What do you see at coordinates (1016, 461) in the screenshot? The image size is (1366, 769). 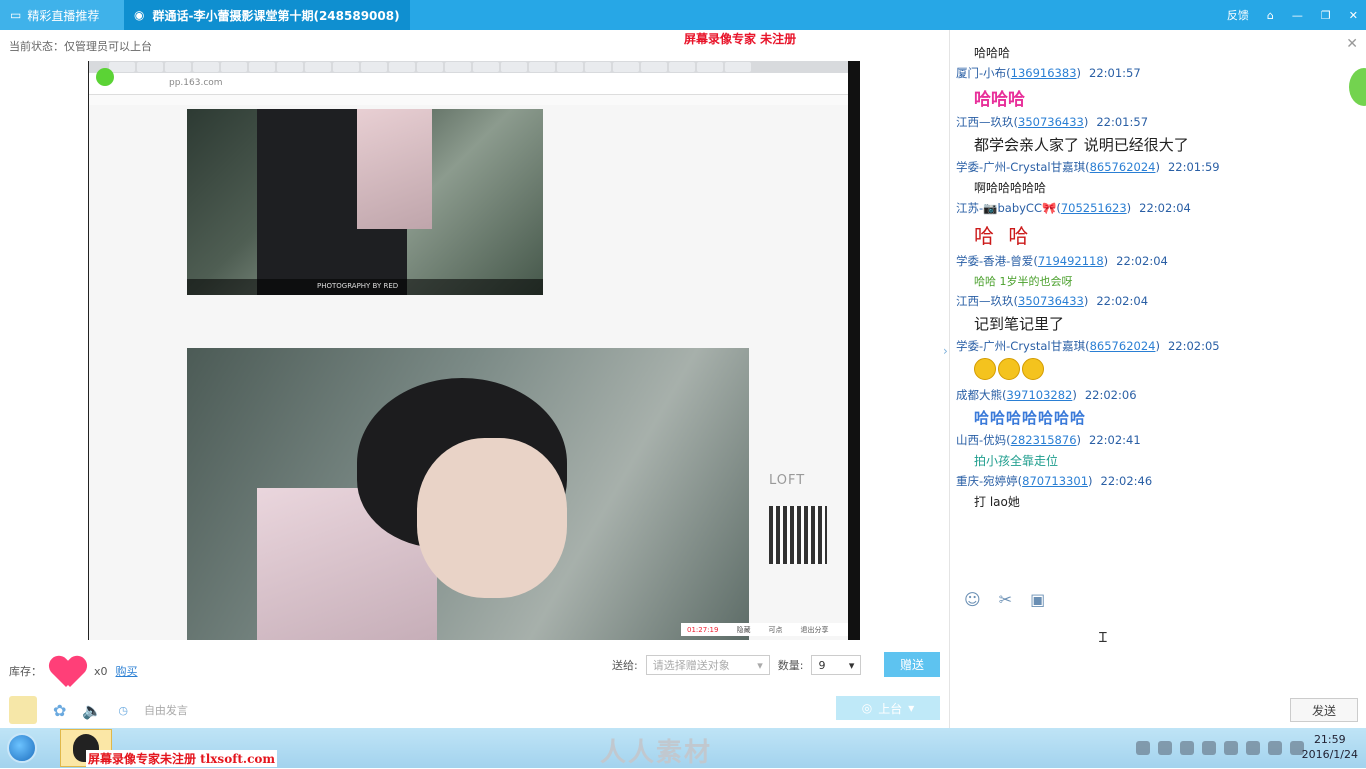 I see `chat-message-text: 拍小孩全靠走位` at bounding box center [1016, 461].